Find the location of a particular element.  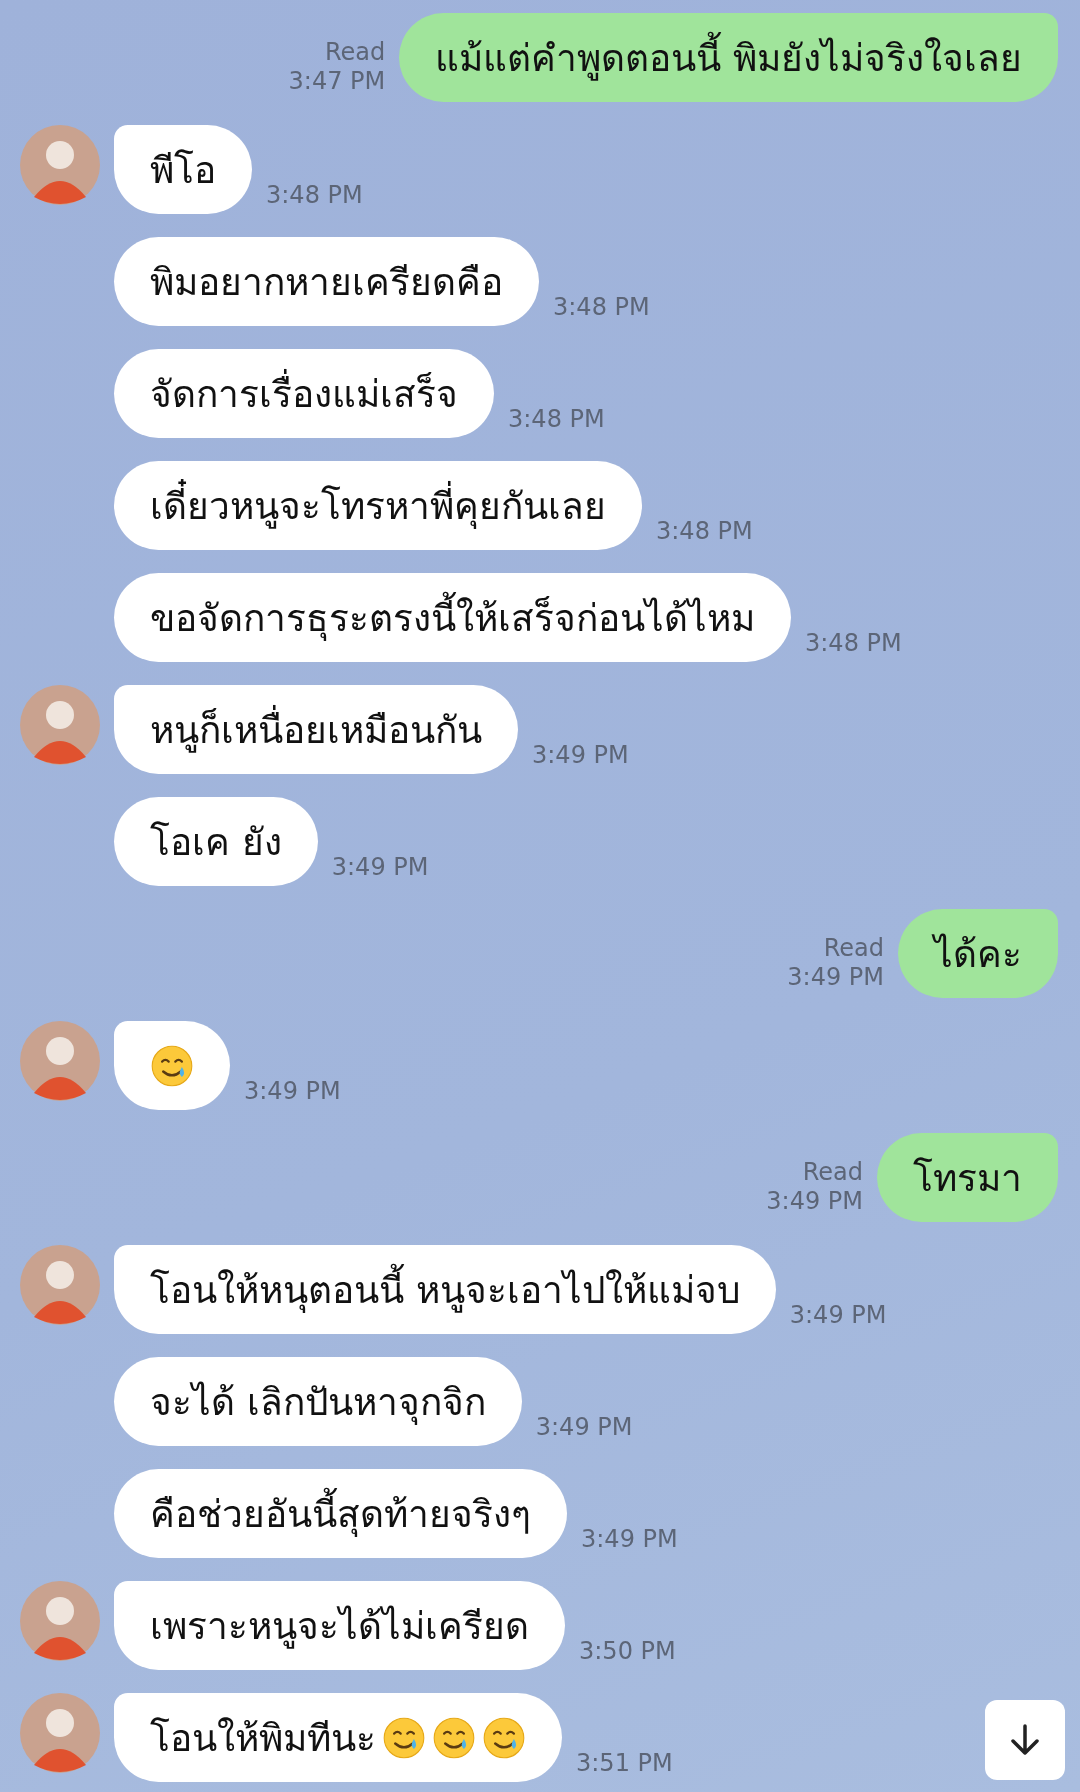

message-bubble: พีโอ is located at coordinates (183, 169).